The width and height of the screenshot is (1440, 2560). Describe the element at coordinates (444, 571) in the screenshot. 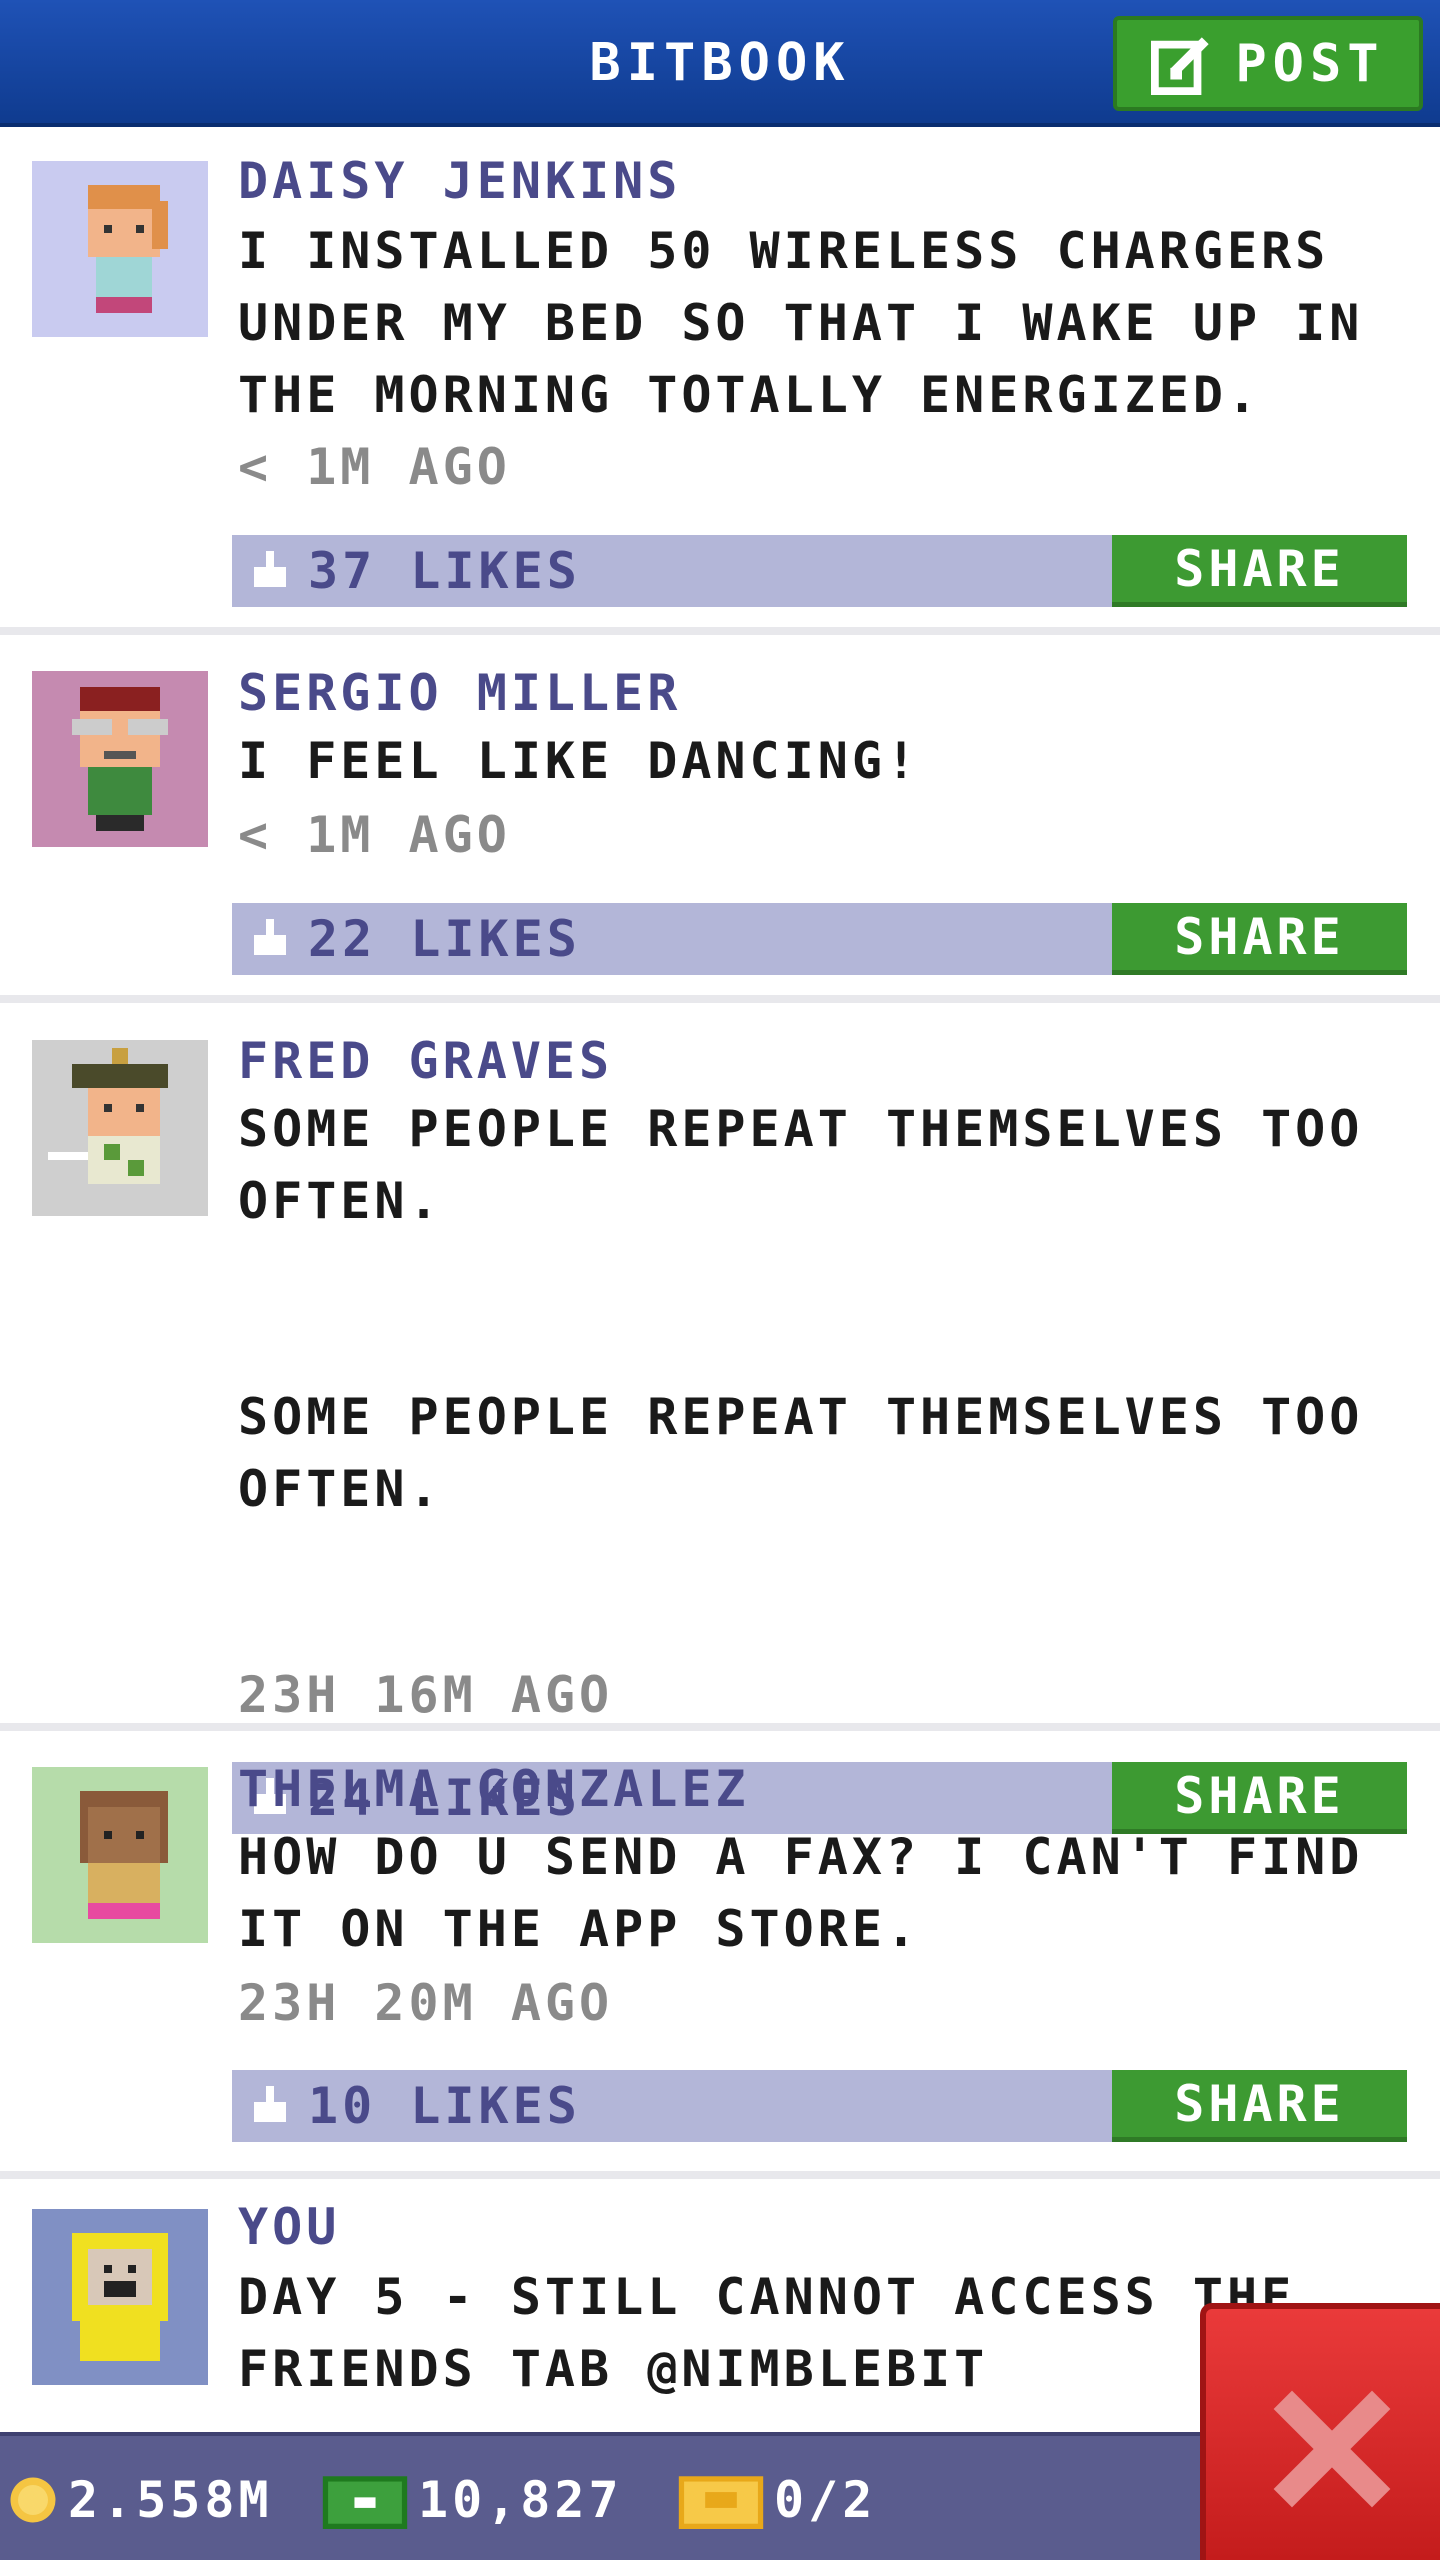

I see `like-count: 37 LIKES` at that location.